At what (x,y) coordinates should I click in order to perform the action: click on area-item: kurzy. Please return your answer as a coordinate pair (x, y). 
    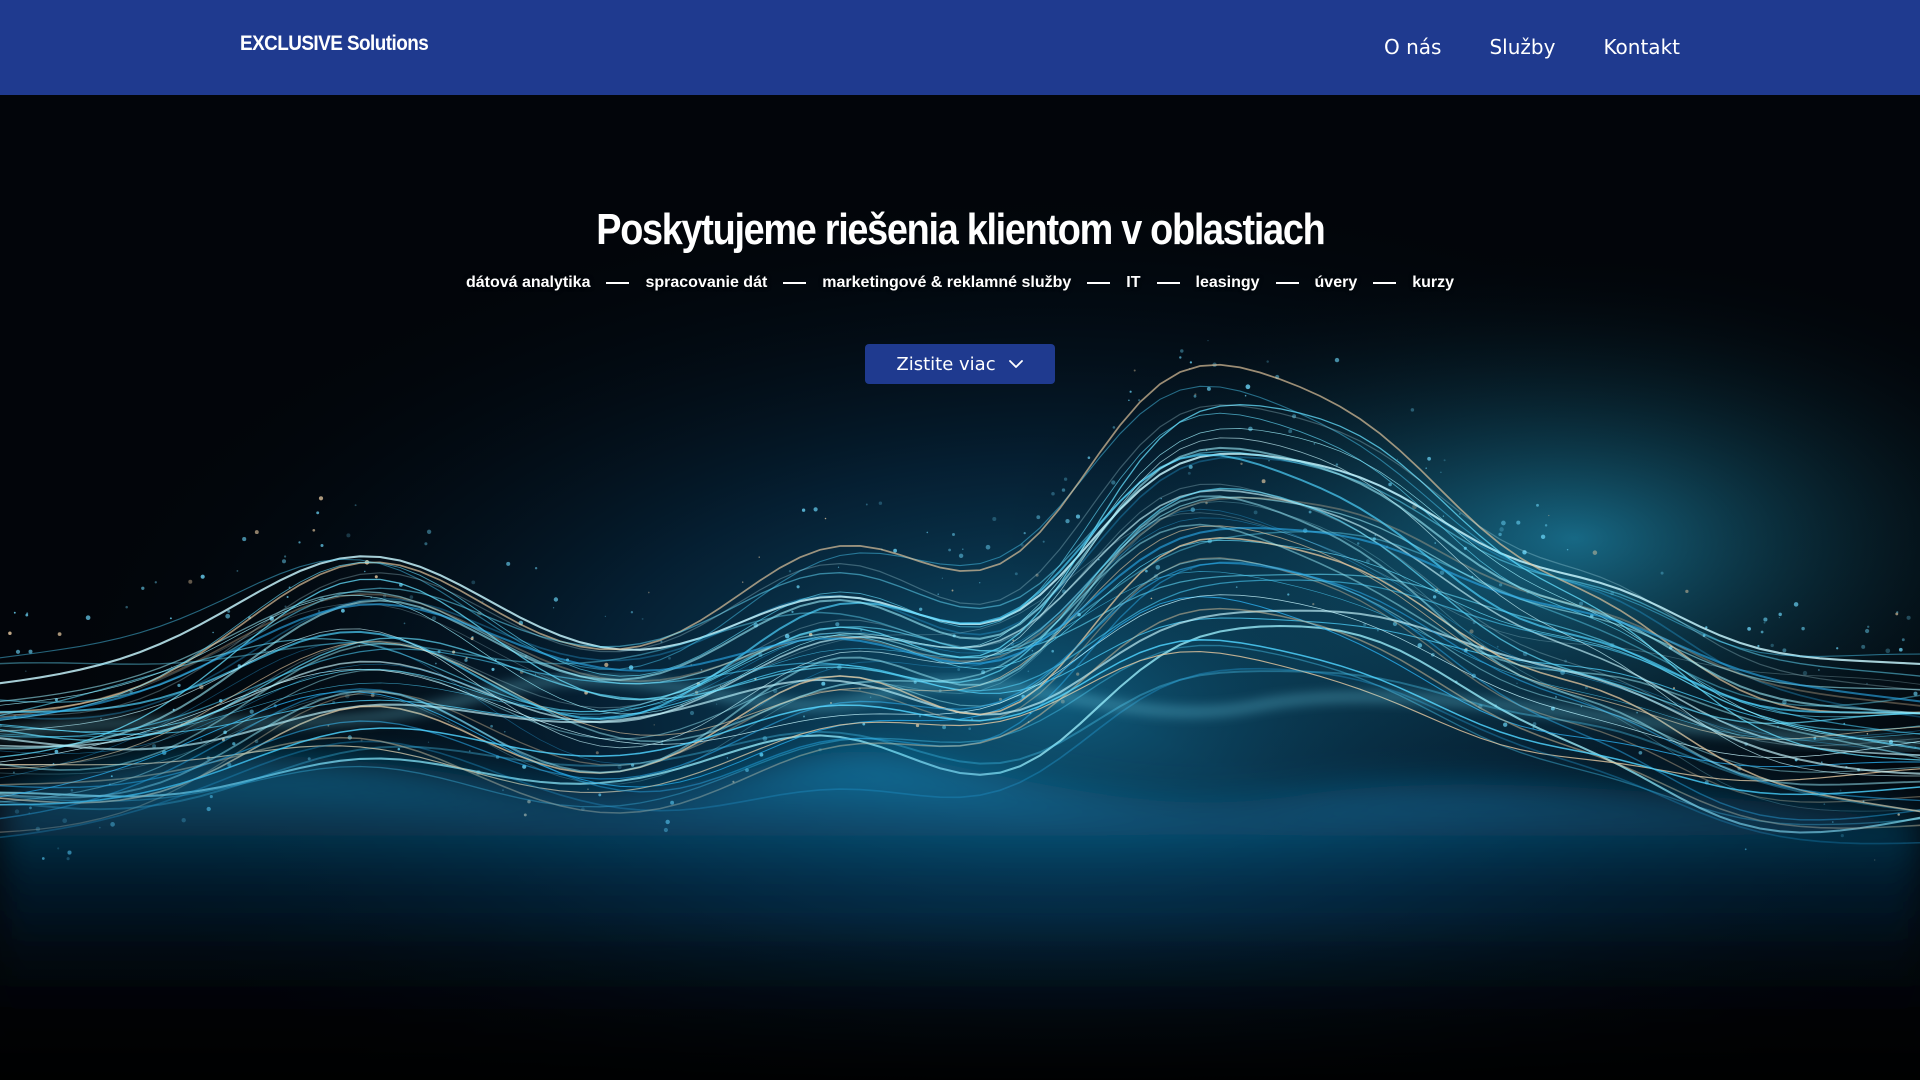
    Looking at the image, I should click on (1433, 282).